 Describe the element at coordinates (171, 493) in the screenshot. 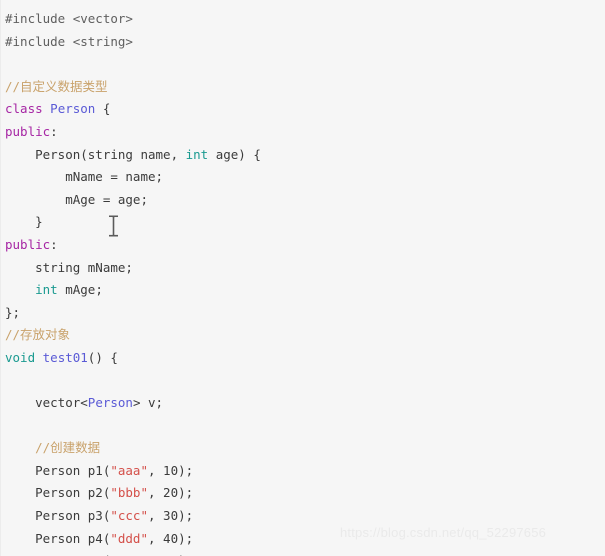

I see `code-token-plain: , 20);` at that location.